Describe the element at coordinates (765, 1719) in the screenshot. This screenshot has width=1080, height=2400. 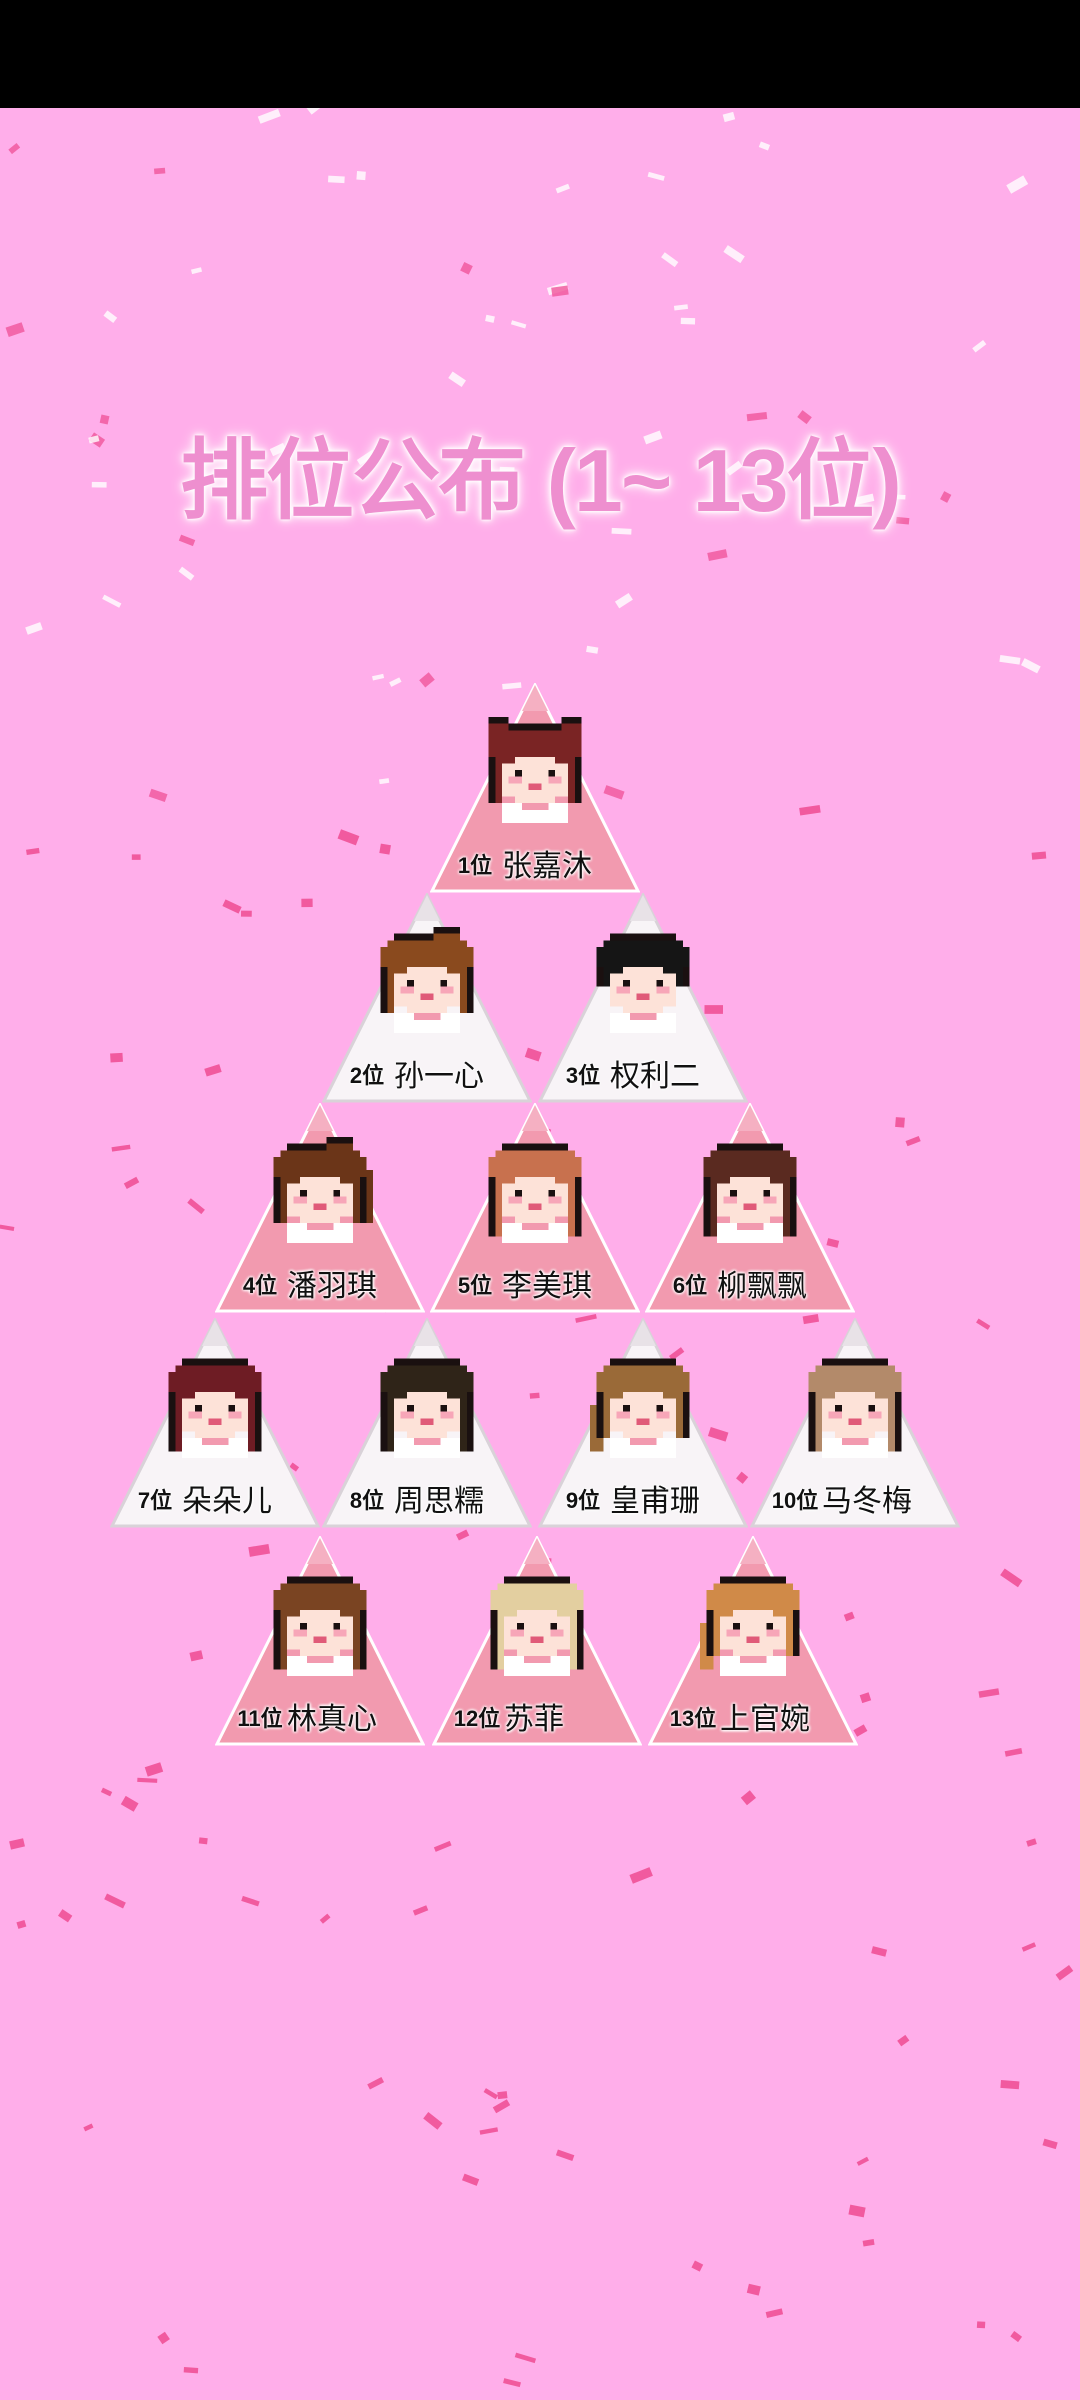
I see `player-name: 上官婉` at that location.